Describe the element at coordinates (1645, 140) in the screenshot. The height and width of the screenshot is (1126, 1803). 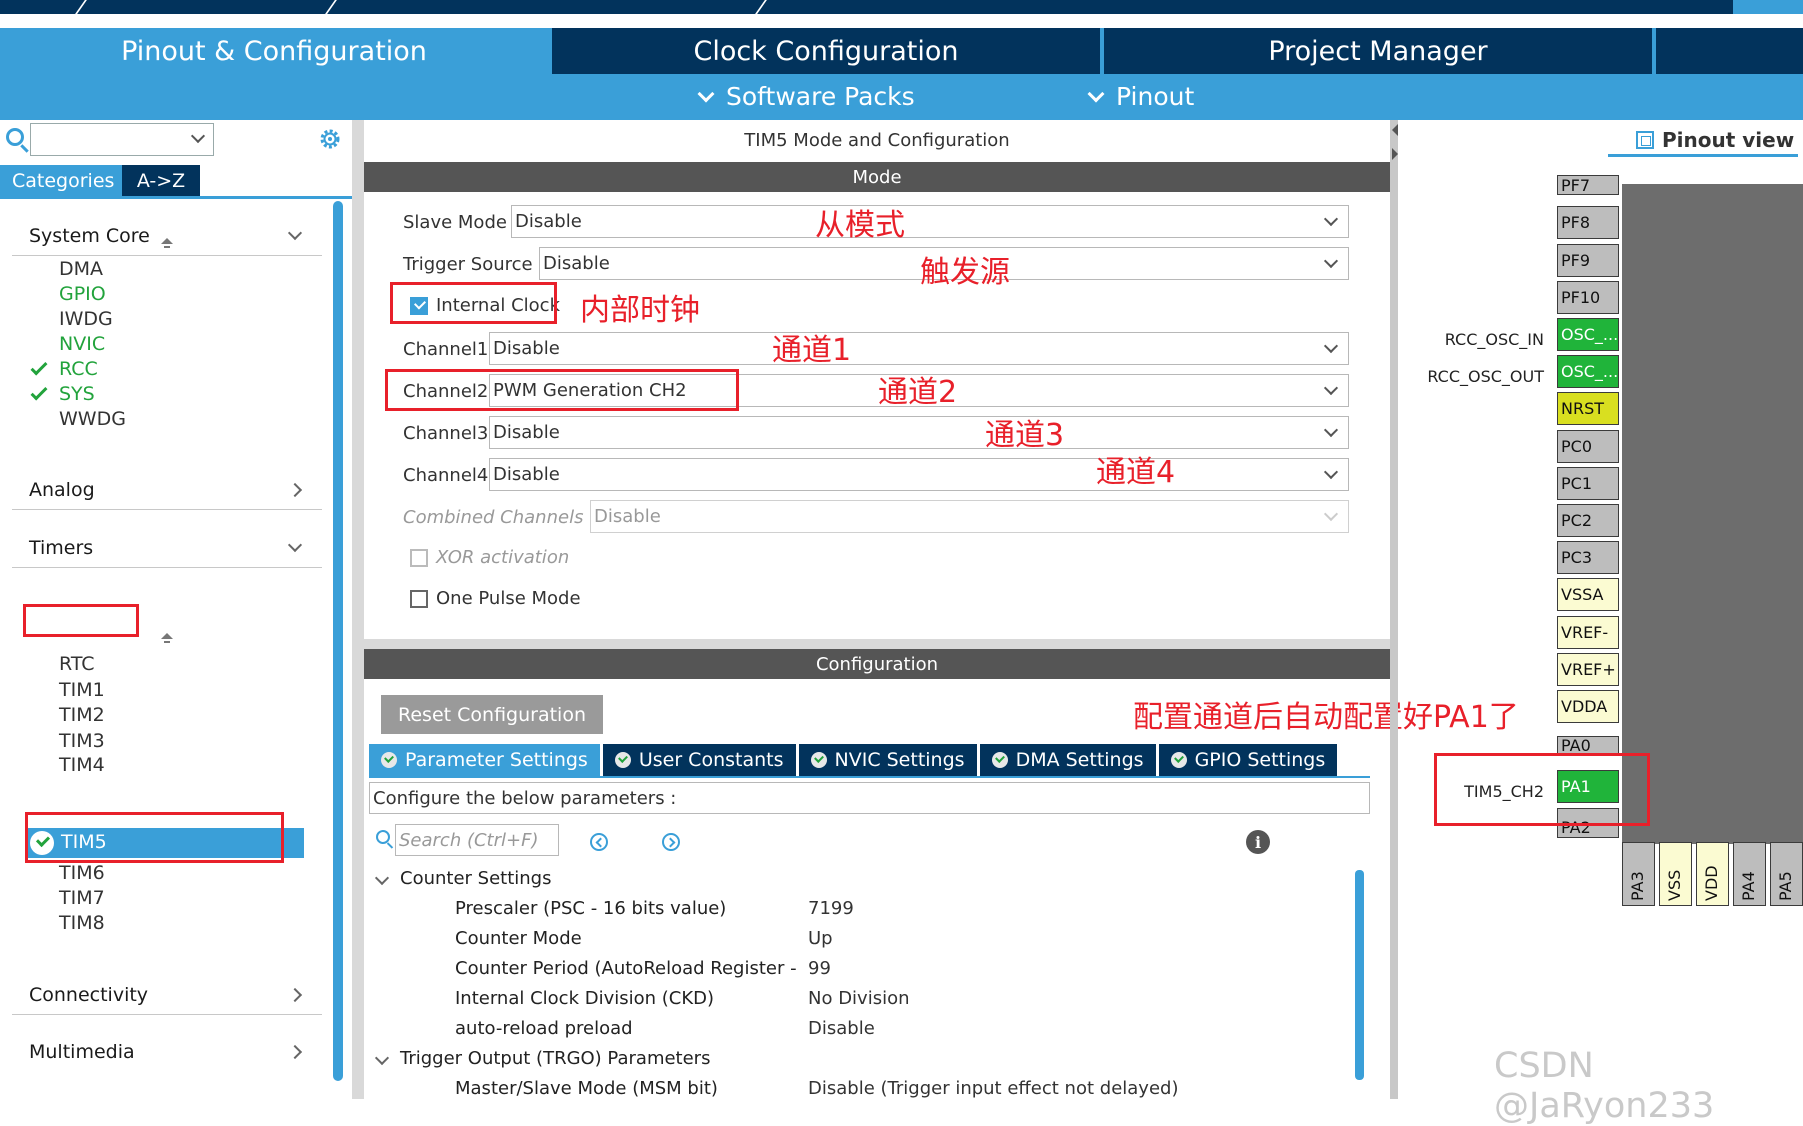
I see `chip-icon` at that location.